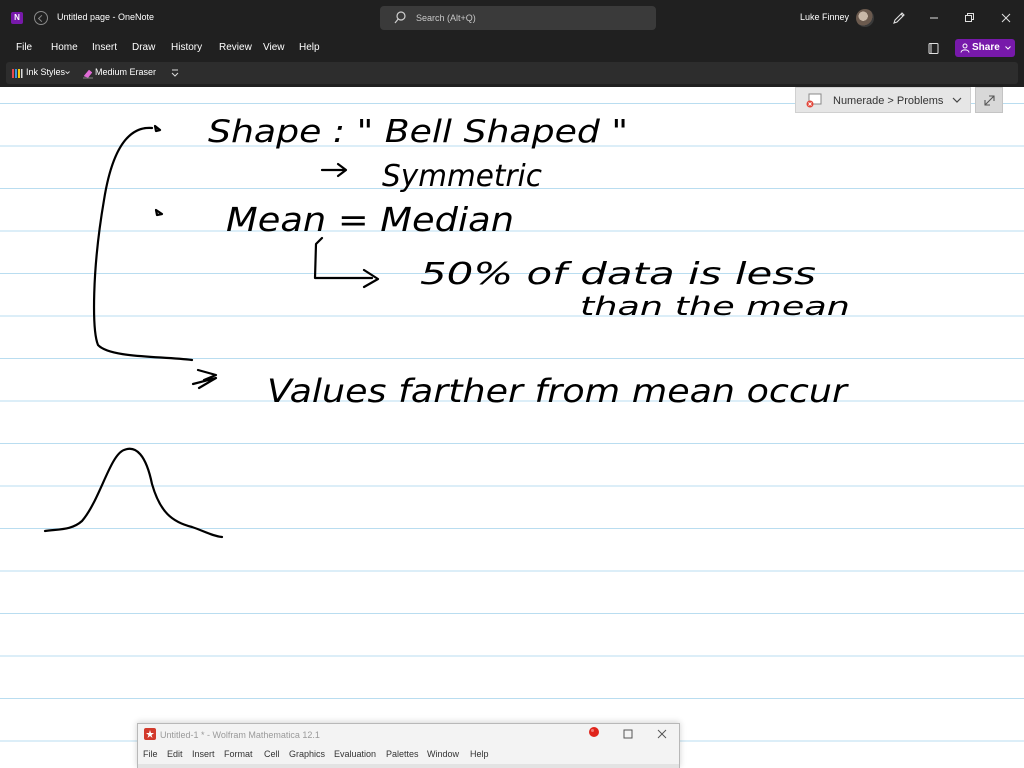  I want to click on toolbar-overflow-icon, so click(175, 73).